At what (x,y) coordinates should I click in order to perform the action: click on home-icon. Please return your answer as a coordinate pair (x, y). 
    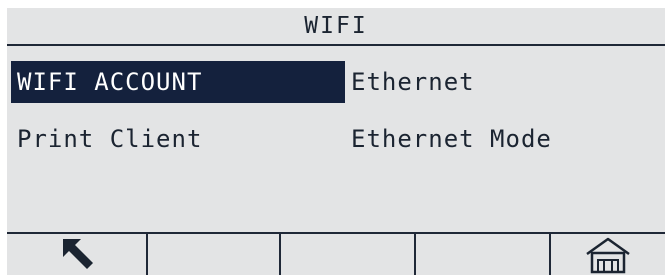
    Looking at the image, I should click on (608, 255).